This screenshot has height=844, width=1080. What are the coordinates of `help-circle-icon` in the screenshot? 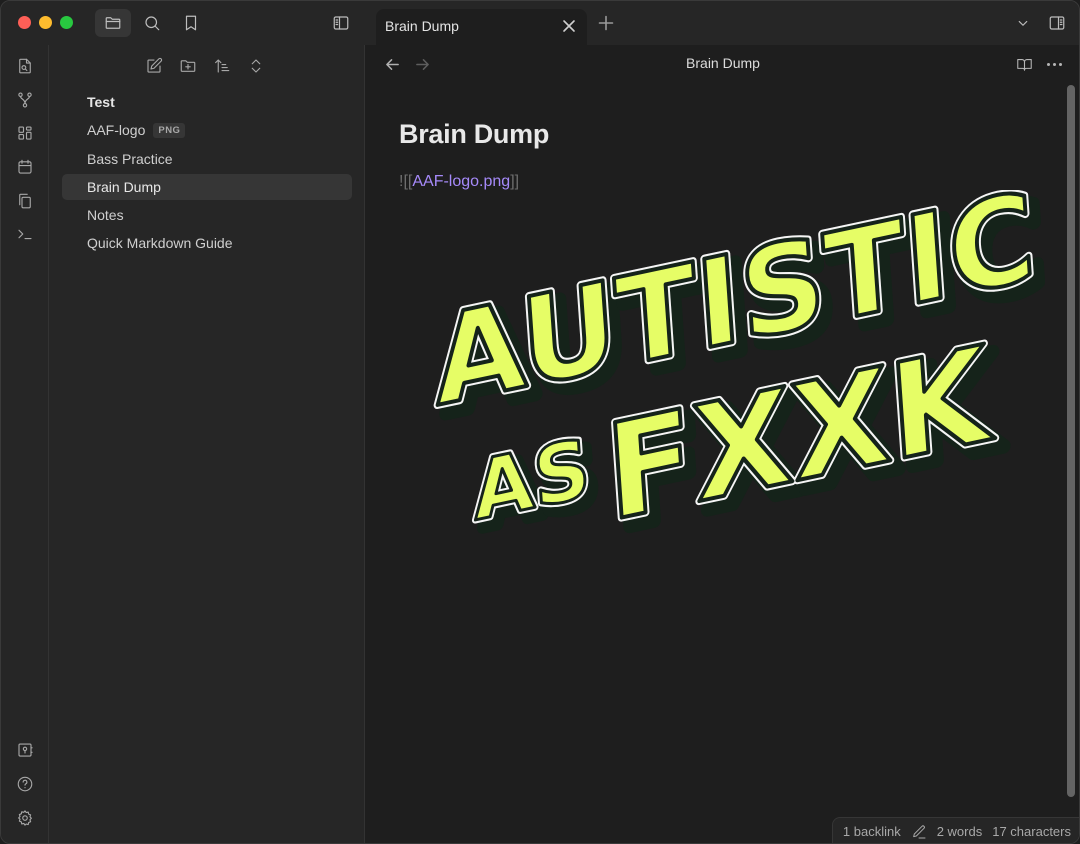 It's located at (25, 784).